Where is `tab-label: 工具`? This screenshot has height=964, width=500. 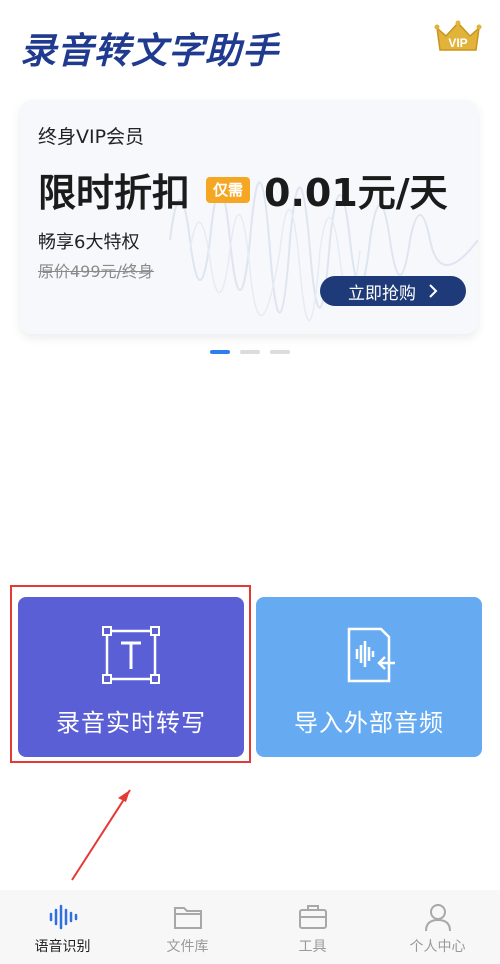 tab-label: 工具 is located at coordinates (312, 947).